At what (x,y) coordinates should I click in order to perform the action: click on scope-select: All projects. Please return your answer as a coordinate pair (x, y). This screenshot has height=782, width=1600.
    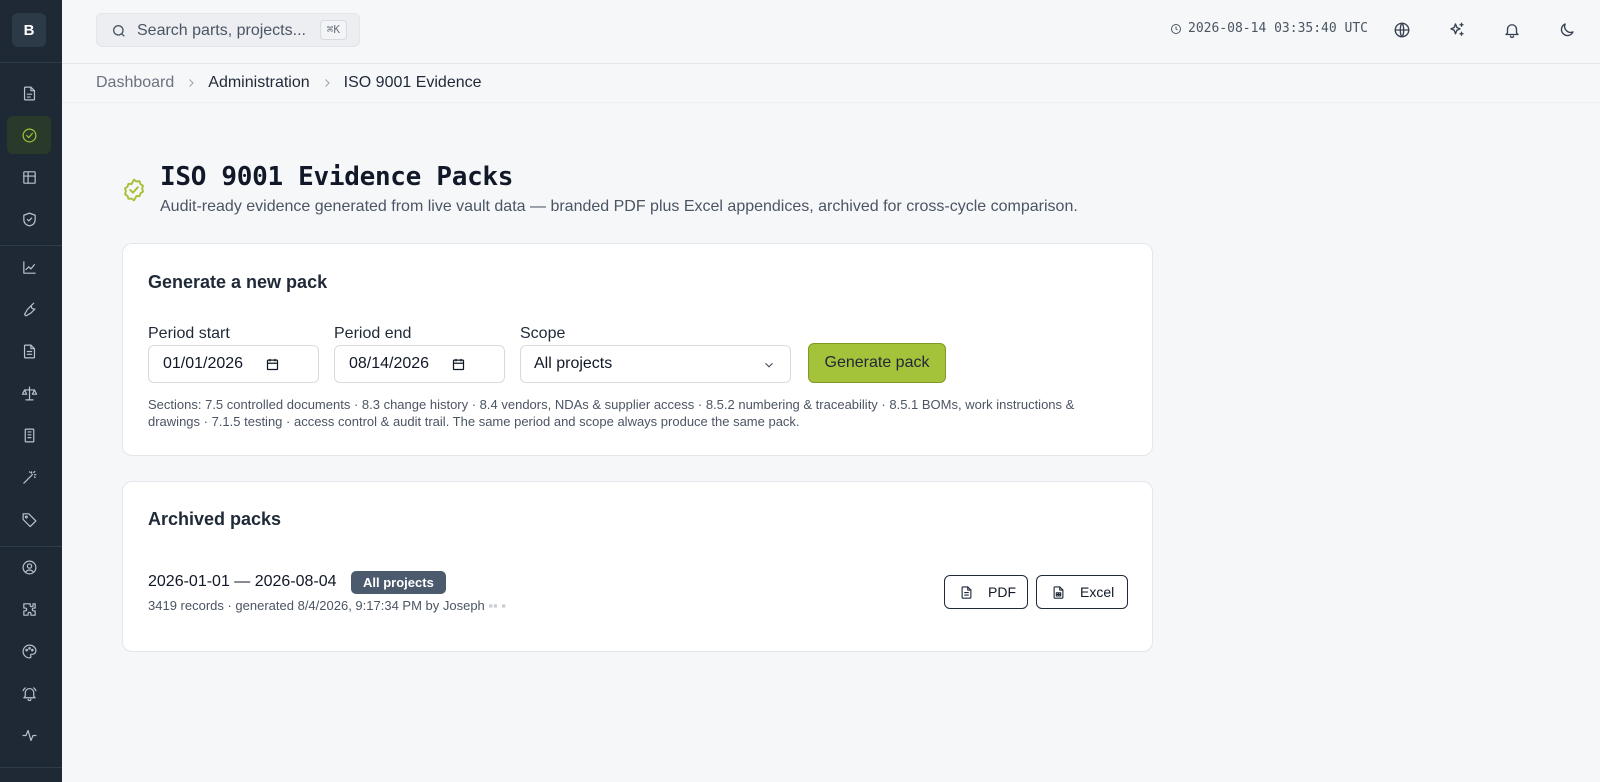
    Looking at the image, I should click on (655, 364).